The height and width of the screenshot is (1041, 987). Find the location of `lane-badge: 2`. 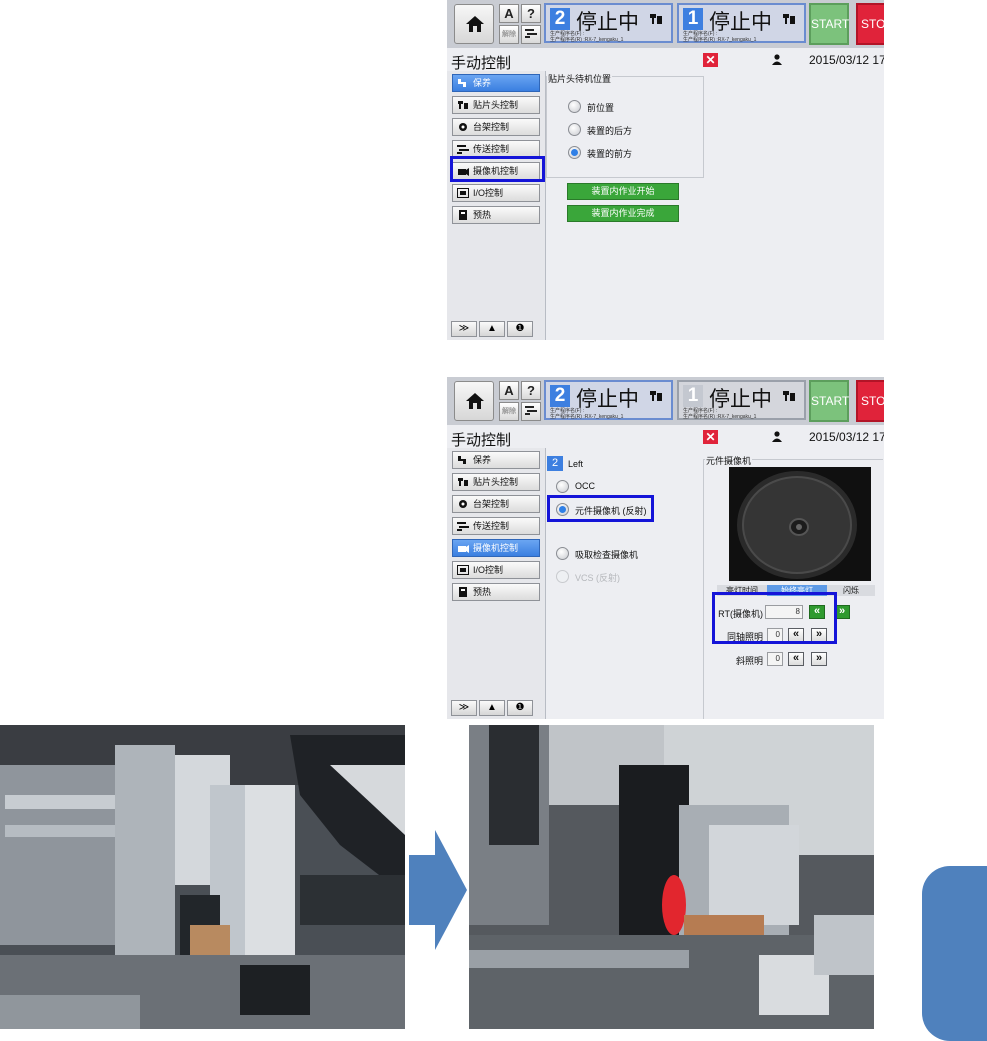

lane-badge: 2 is located at coordinates (555, 463).